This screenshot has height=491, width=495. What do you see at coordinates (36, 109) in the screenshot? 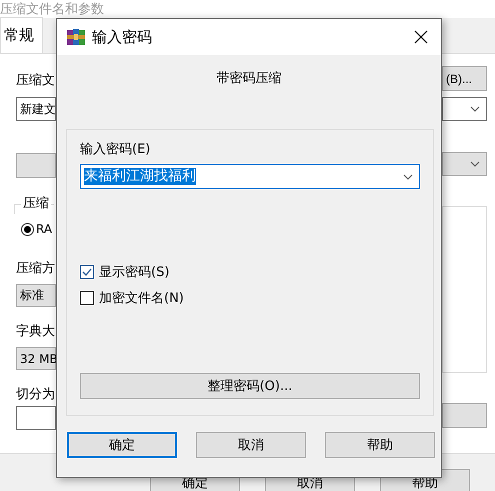
I see `text-field: 新建文` at bounding box center [36, 109].